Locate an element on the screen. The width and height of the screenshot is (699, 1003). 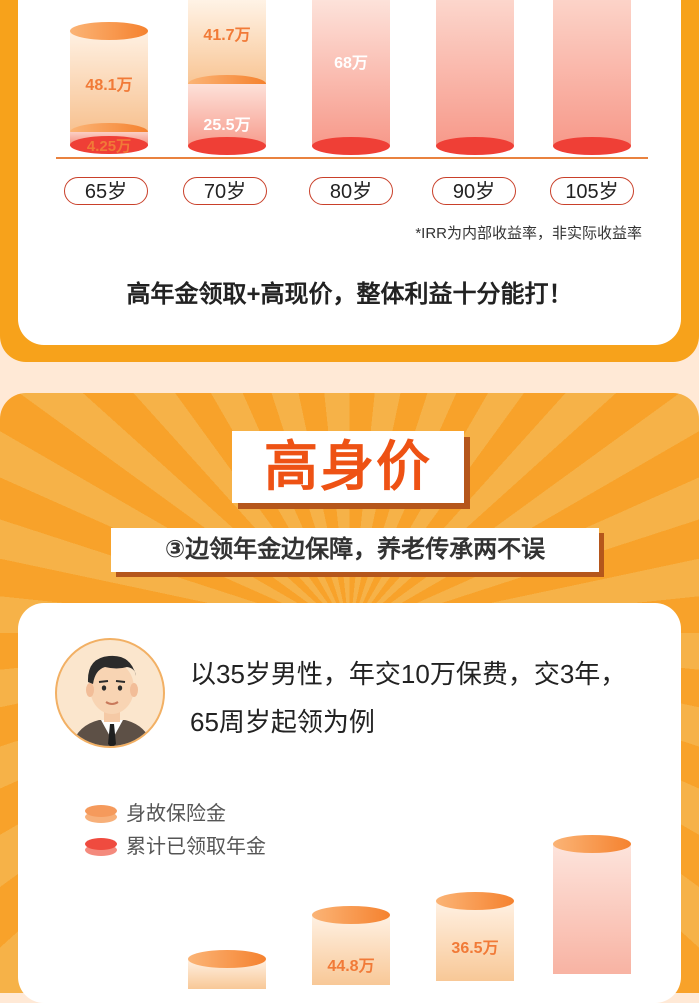
bottom-bar-3-label: 36.5万 is located at coordinates (475, 948).